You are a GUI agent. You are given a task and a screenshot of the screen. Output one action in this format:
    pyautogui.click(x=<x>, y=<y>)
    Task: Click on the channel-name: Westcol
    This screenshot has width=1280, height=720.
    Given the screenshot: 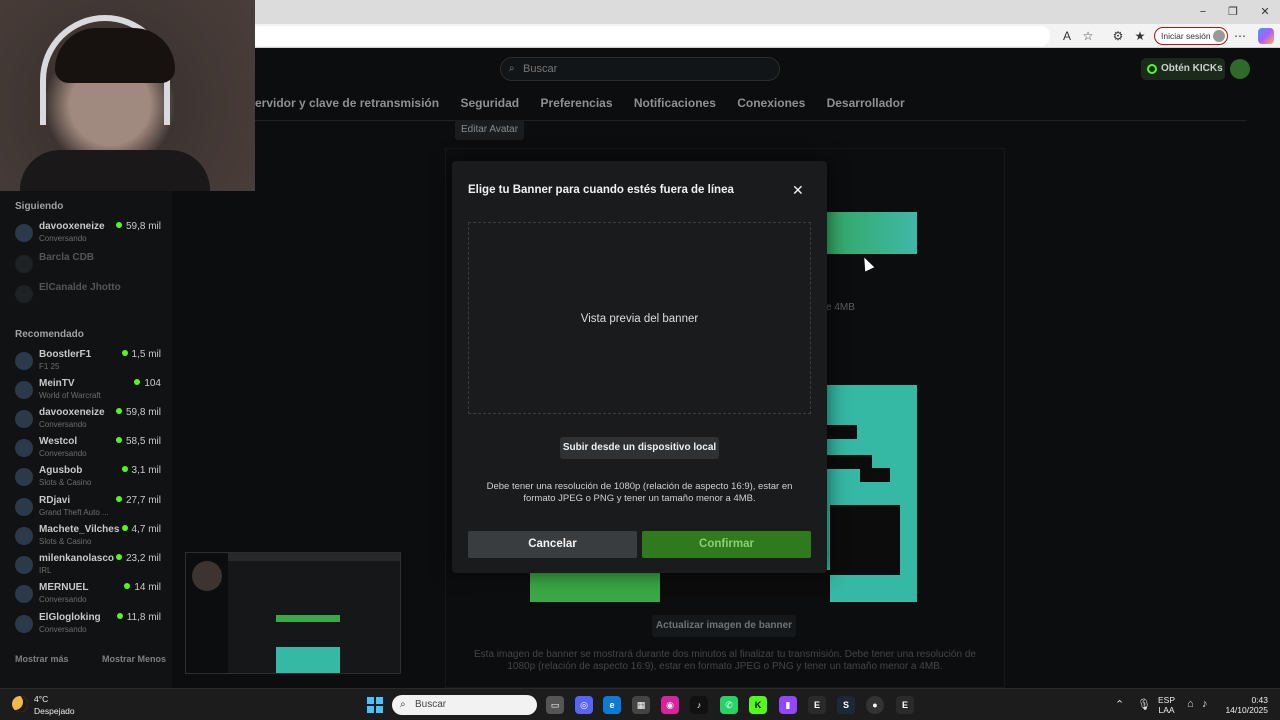 What is the action you would take?
    pyautogui.click(x=58, y=441)
    